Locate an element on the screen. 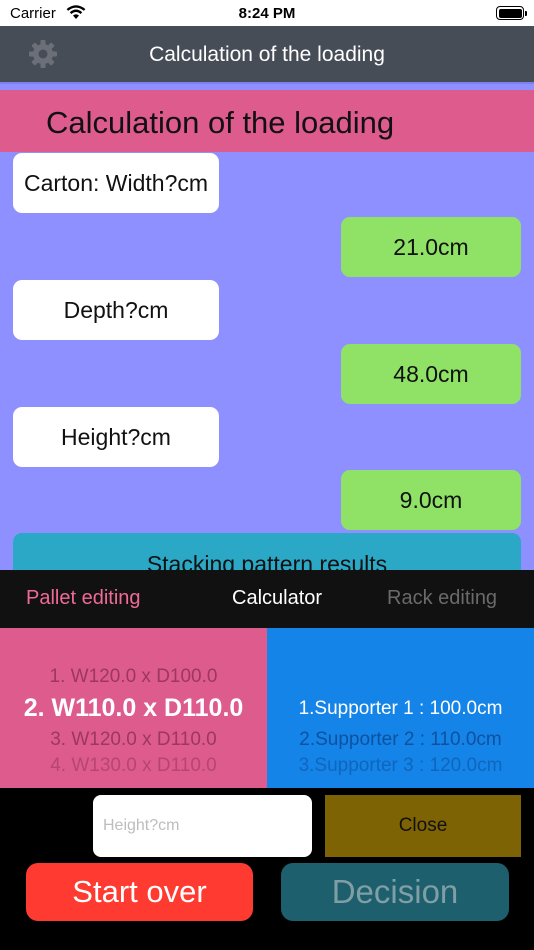 This screenshot has width=534, height=950. height-input is located at coordinates (202, 826).